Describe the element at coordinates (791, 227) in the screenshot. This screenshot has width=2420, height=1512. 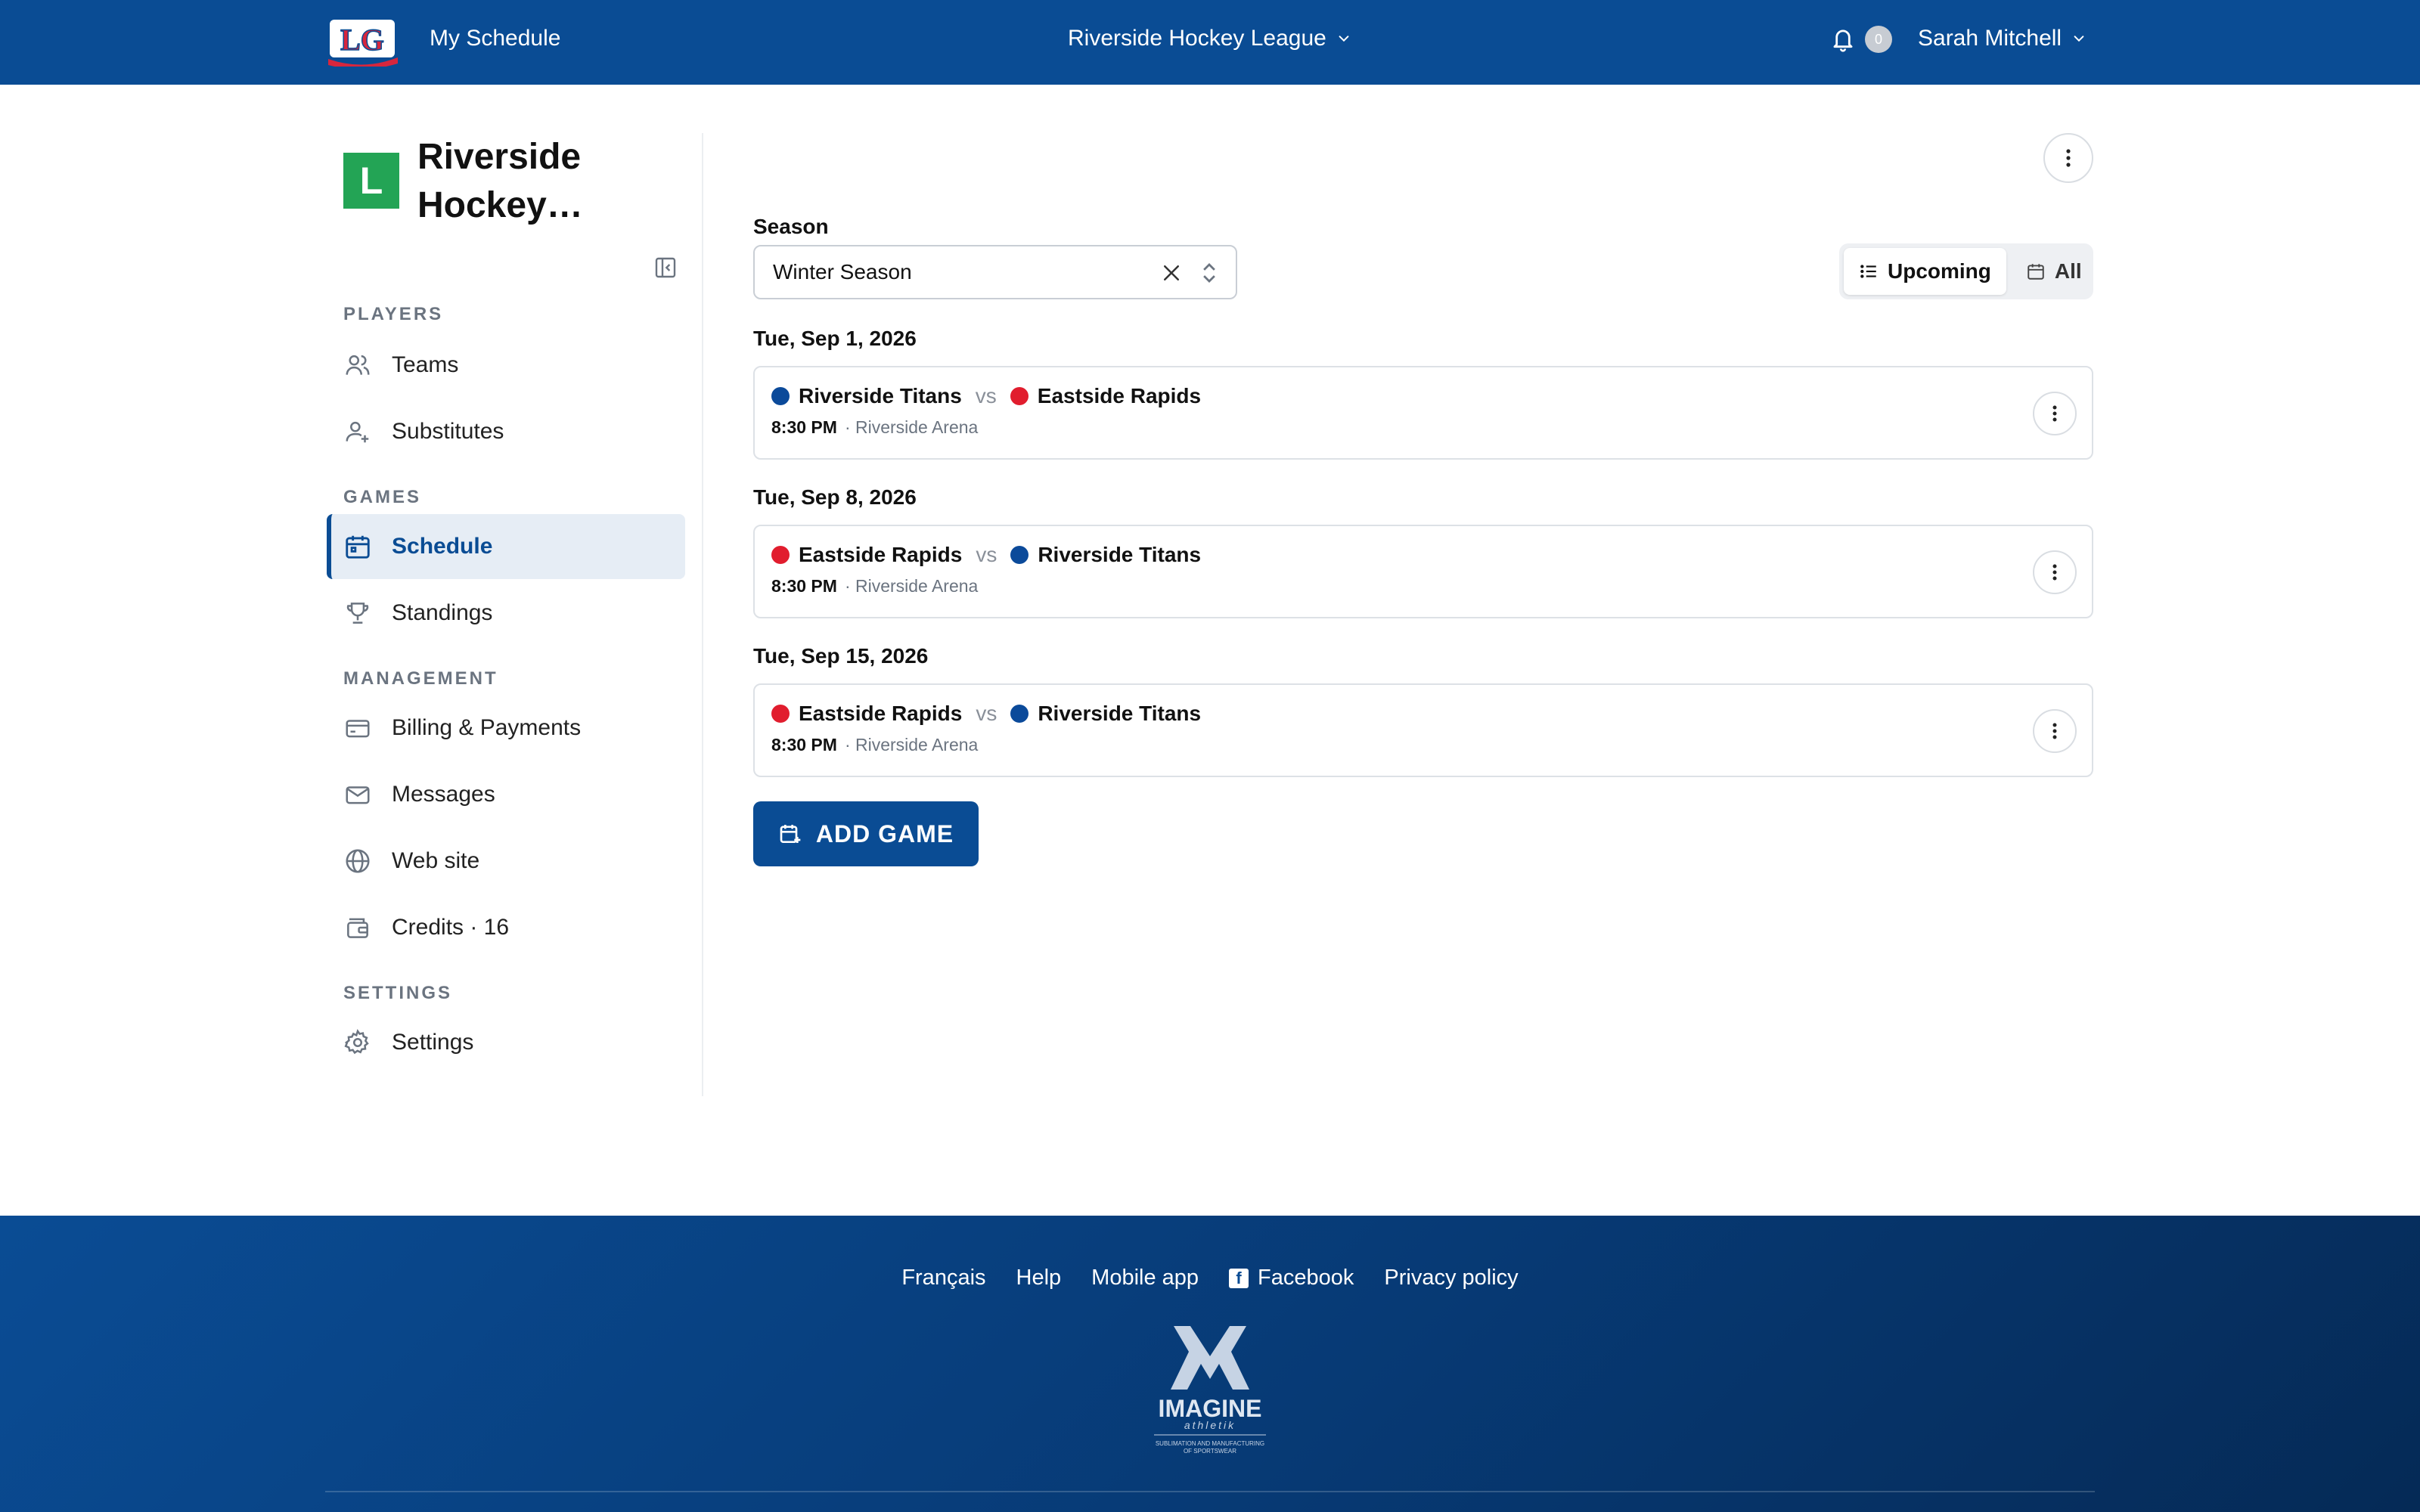
I see `season-label: Season` at that location.